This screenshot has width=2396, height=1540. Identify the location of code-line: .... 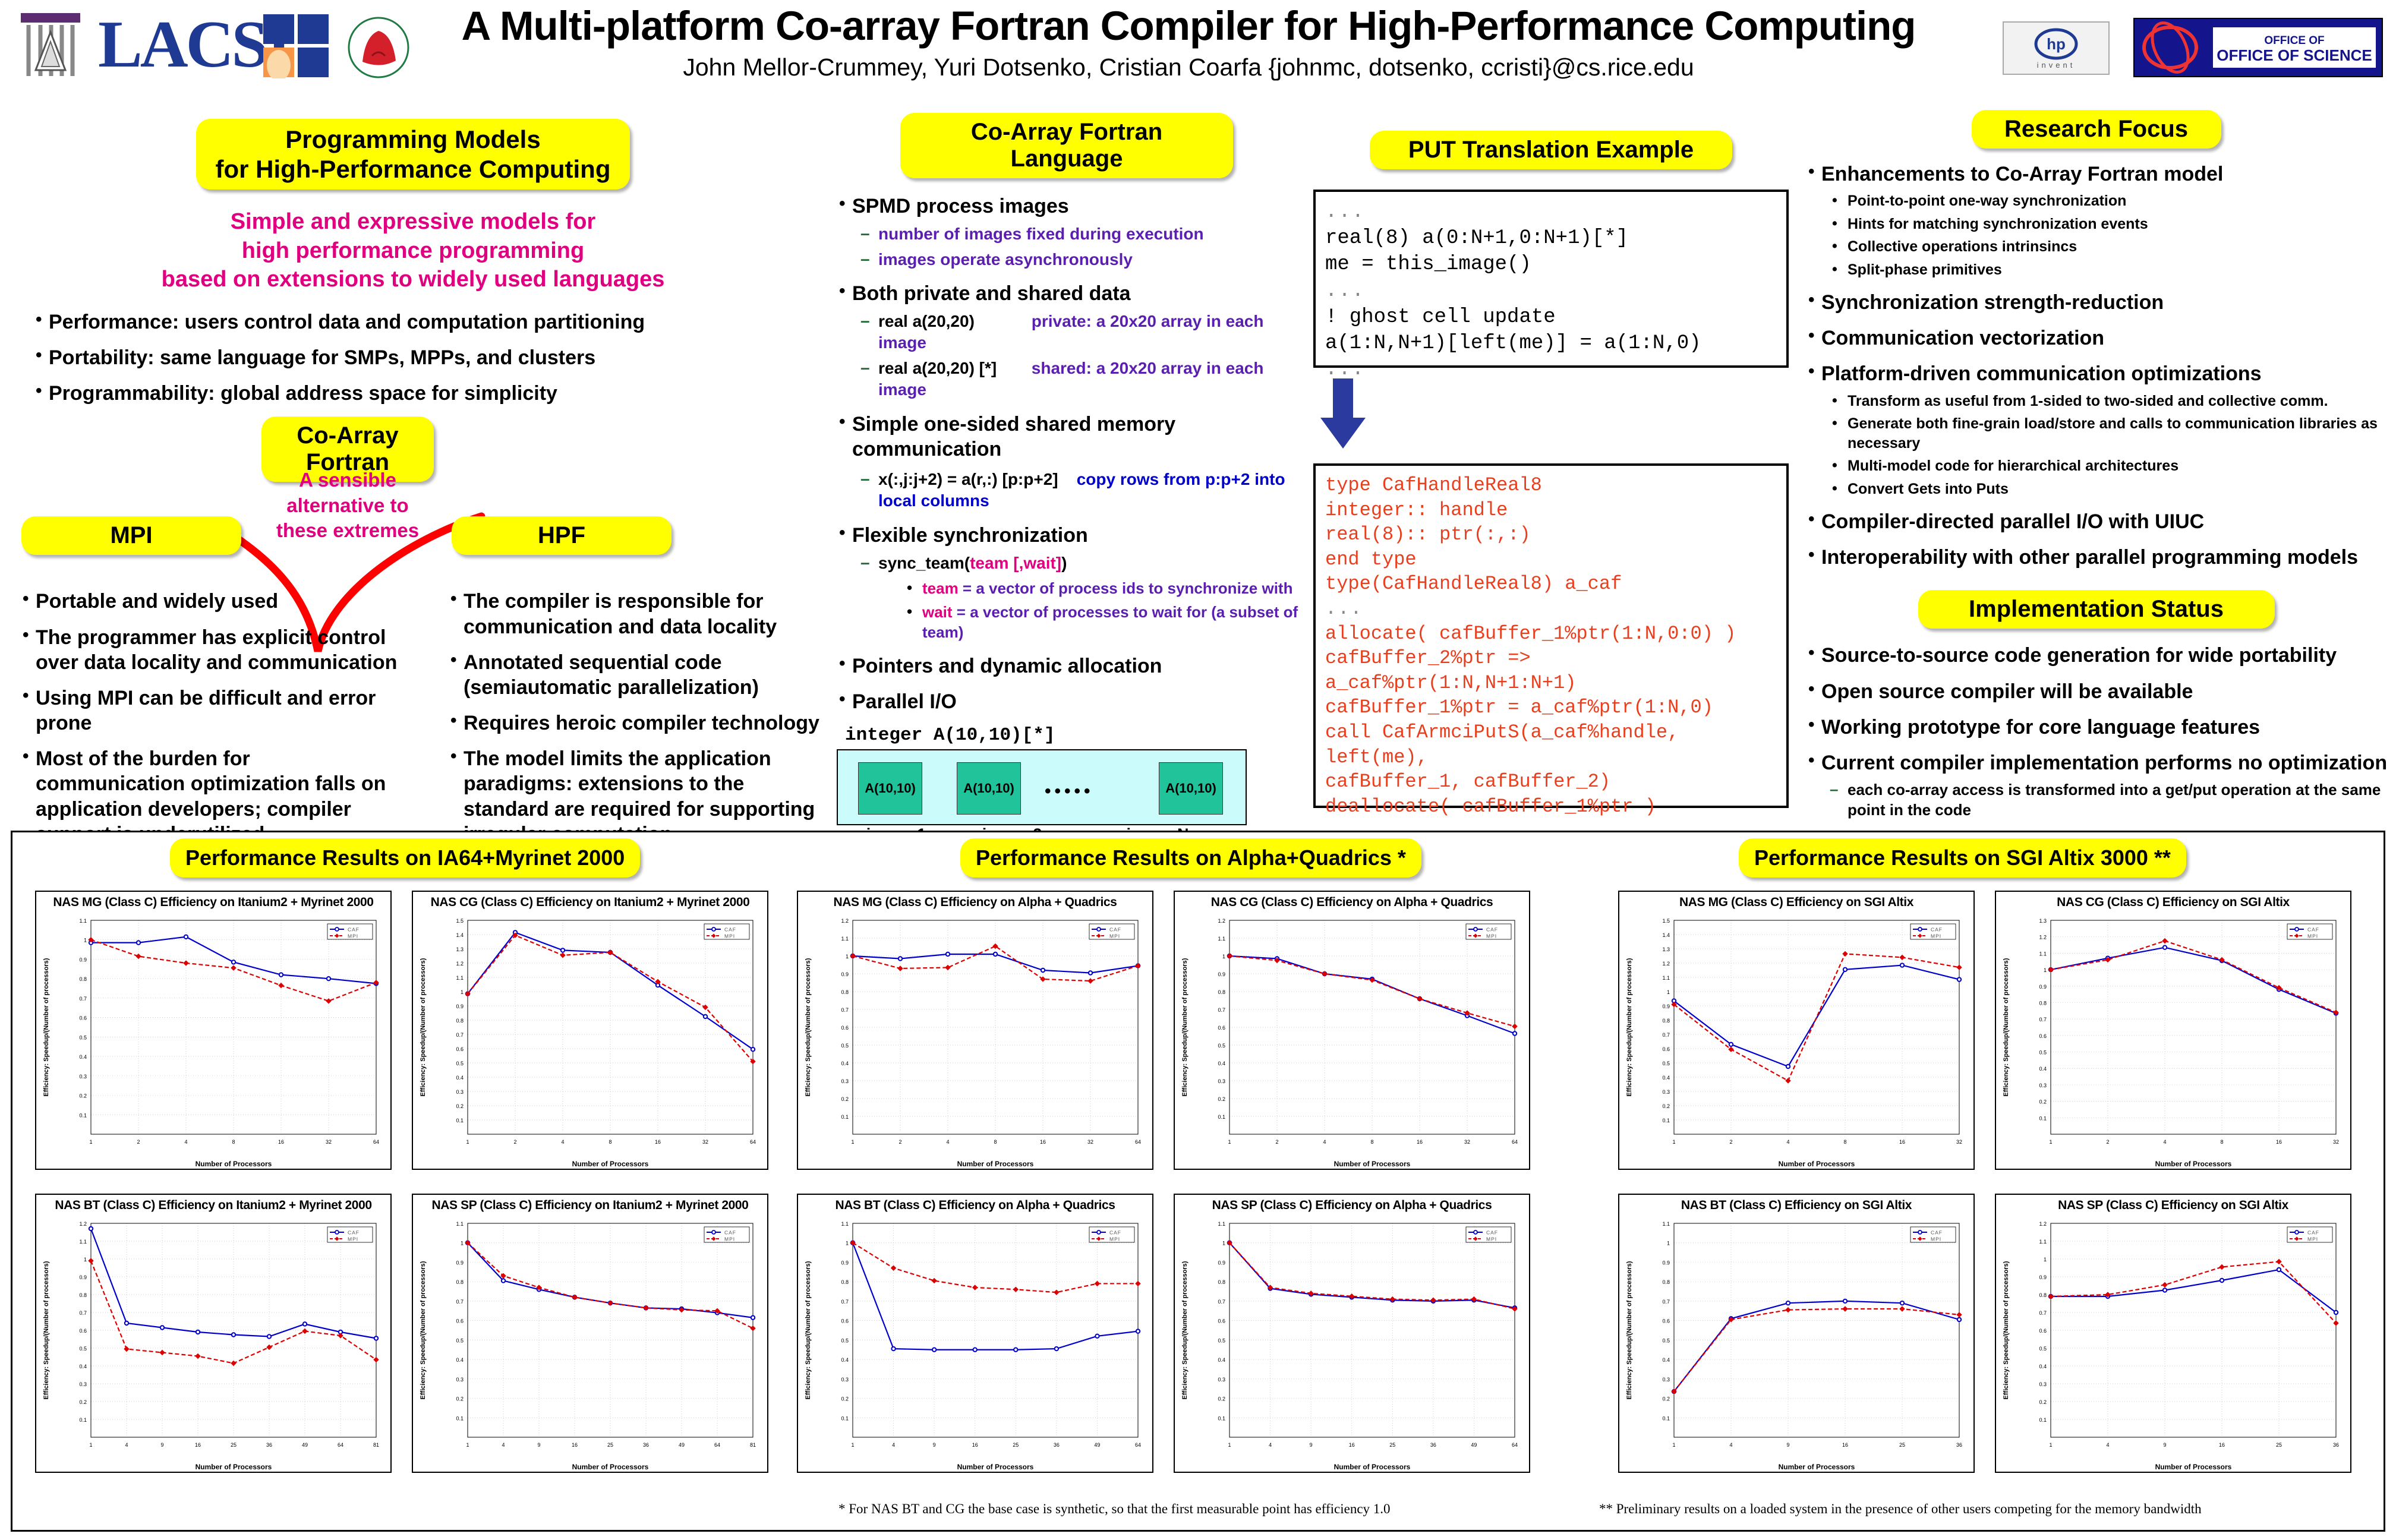
(1345, 369).